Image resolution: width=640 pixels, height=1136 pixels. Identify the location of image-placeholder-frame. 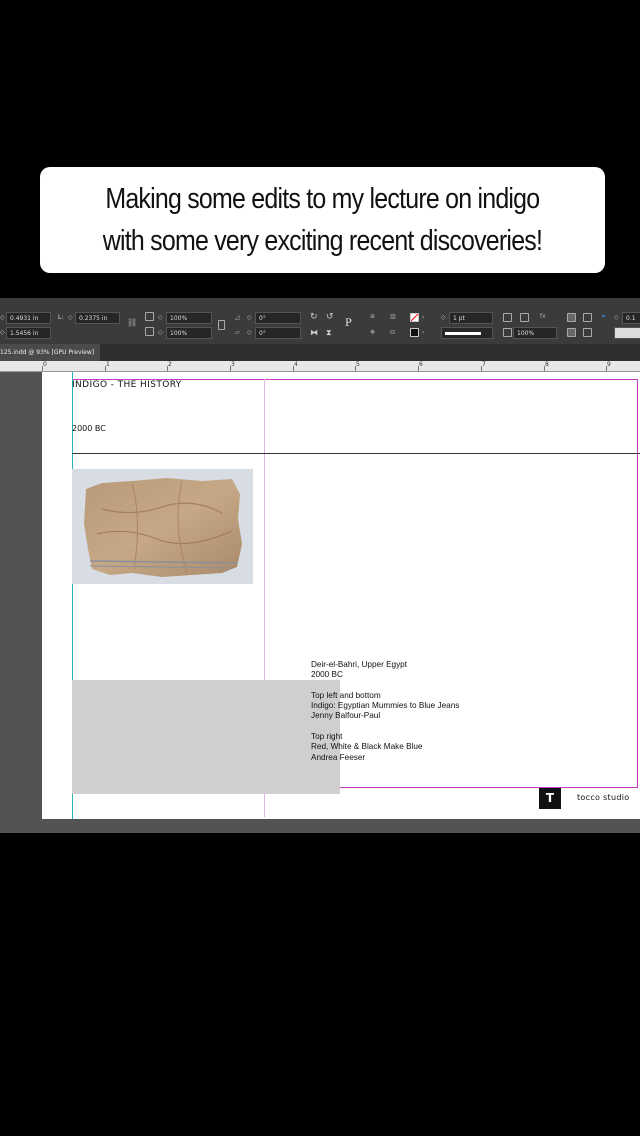
(206, 737).